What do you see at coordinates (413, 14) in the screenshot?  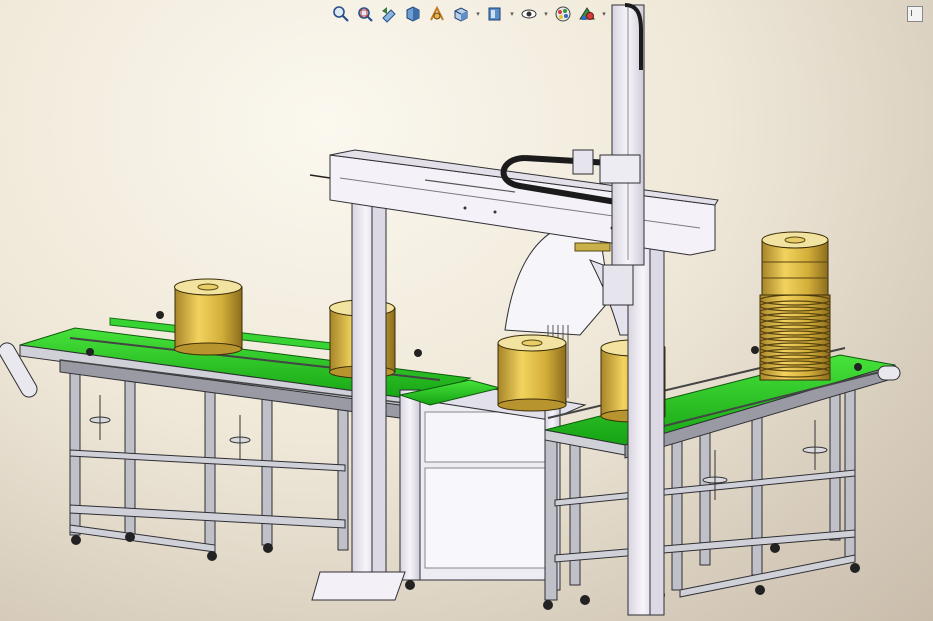 I see `section-view-icon` at bounding box center [413, 14].